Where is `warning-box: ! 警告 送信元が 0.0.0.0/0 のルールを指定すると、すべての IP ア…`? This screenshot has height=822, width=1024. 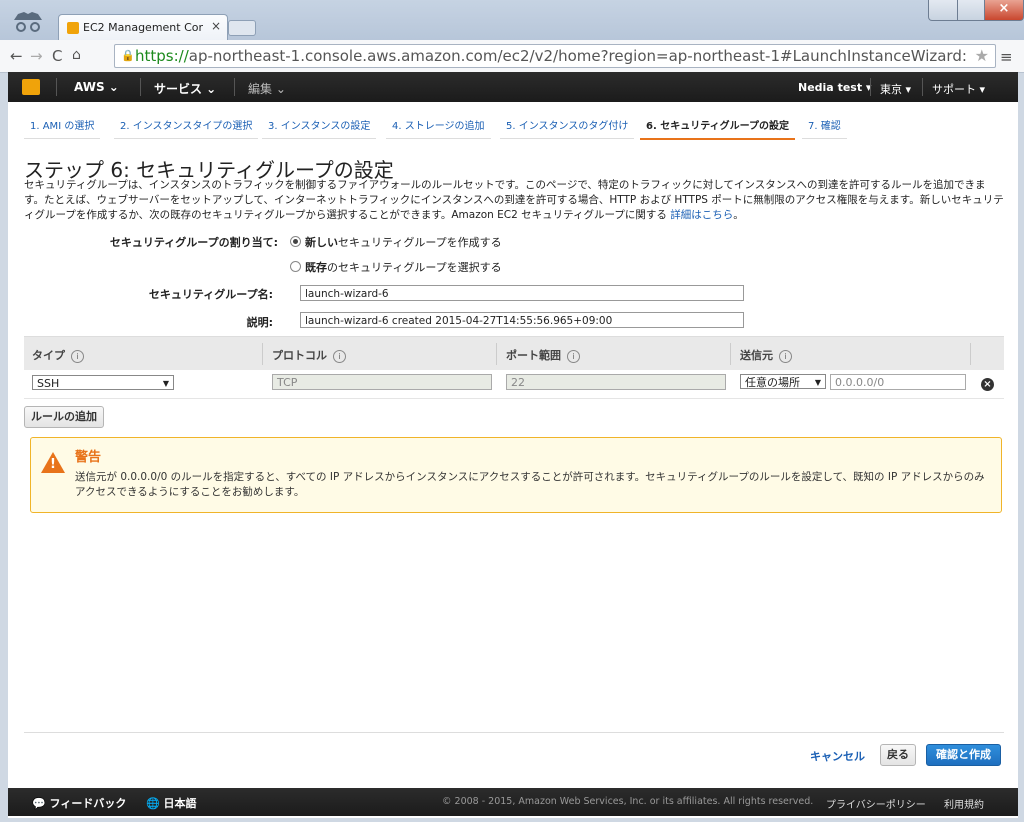
warning-box: ! 警告 送信元が 0.0.0.0/0 のルールを指定すると、すべての IP ア… is located at coordinates (516, 475).